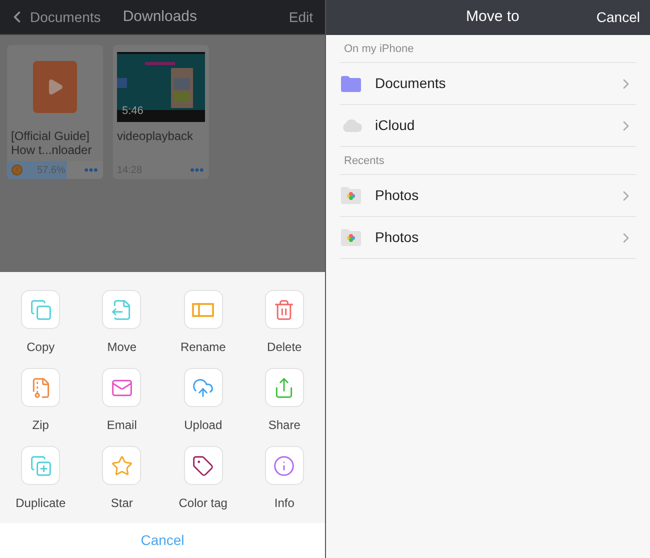 This screenshot has width=650, height=558. I want to click on action-button: Email, so click(121, 402).